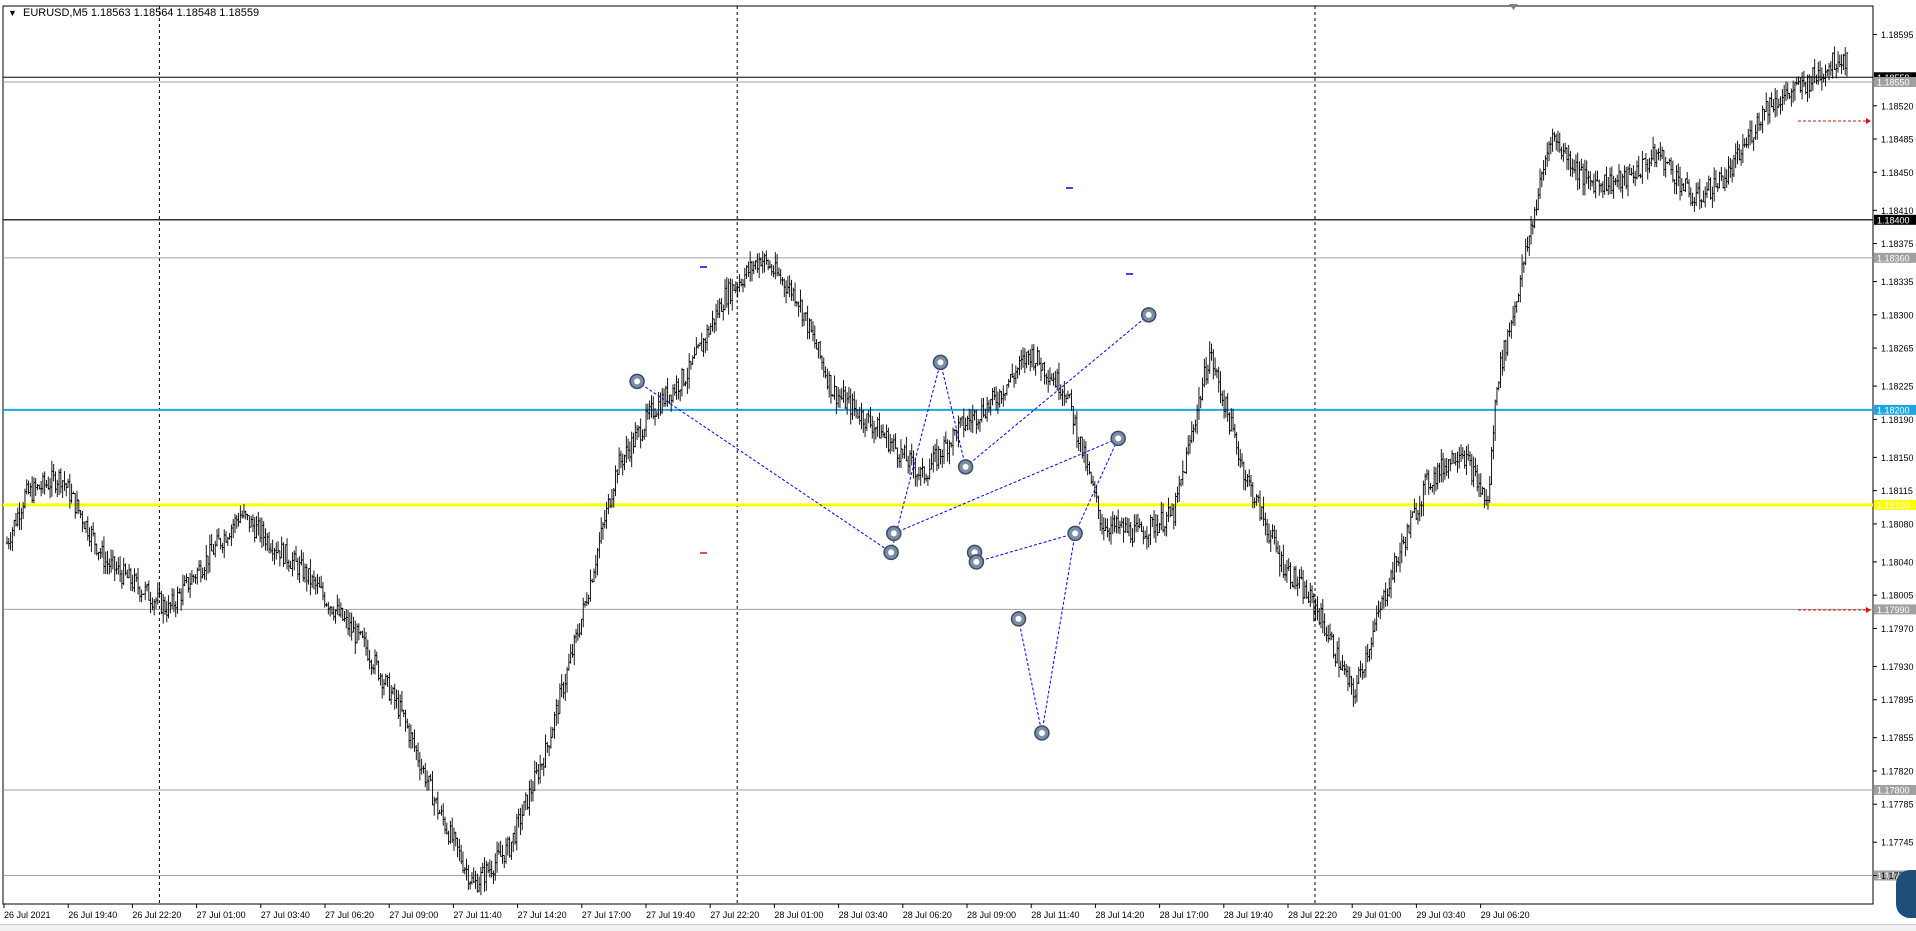 This screenshot has height=931, width=1916. Describe the element at coordinates (1893, 505) in the screenshot. I see `level-label: 1.18100` at that location.